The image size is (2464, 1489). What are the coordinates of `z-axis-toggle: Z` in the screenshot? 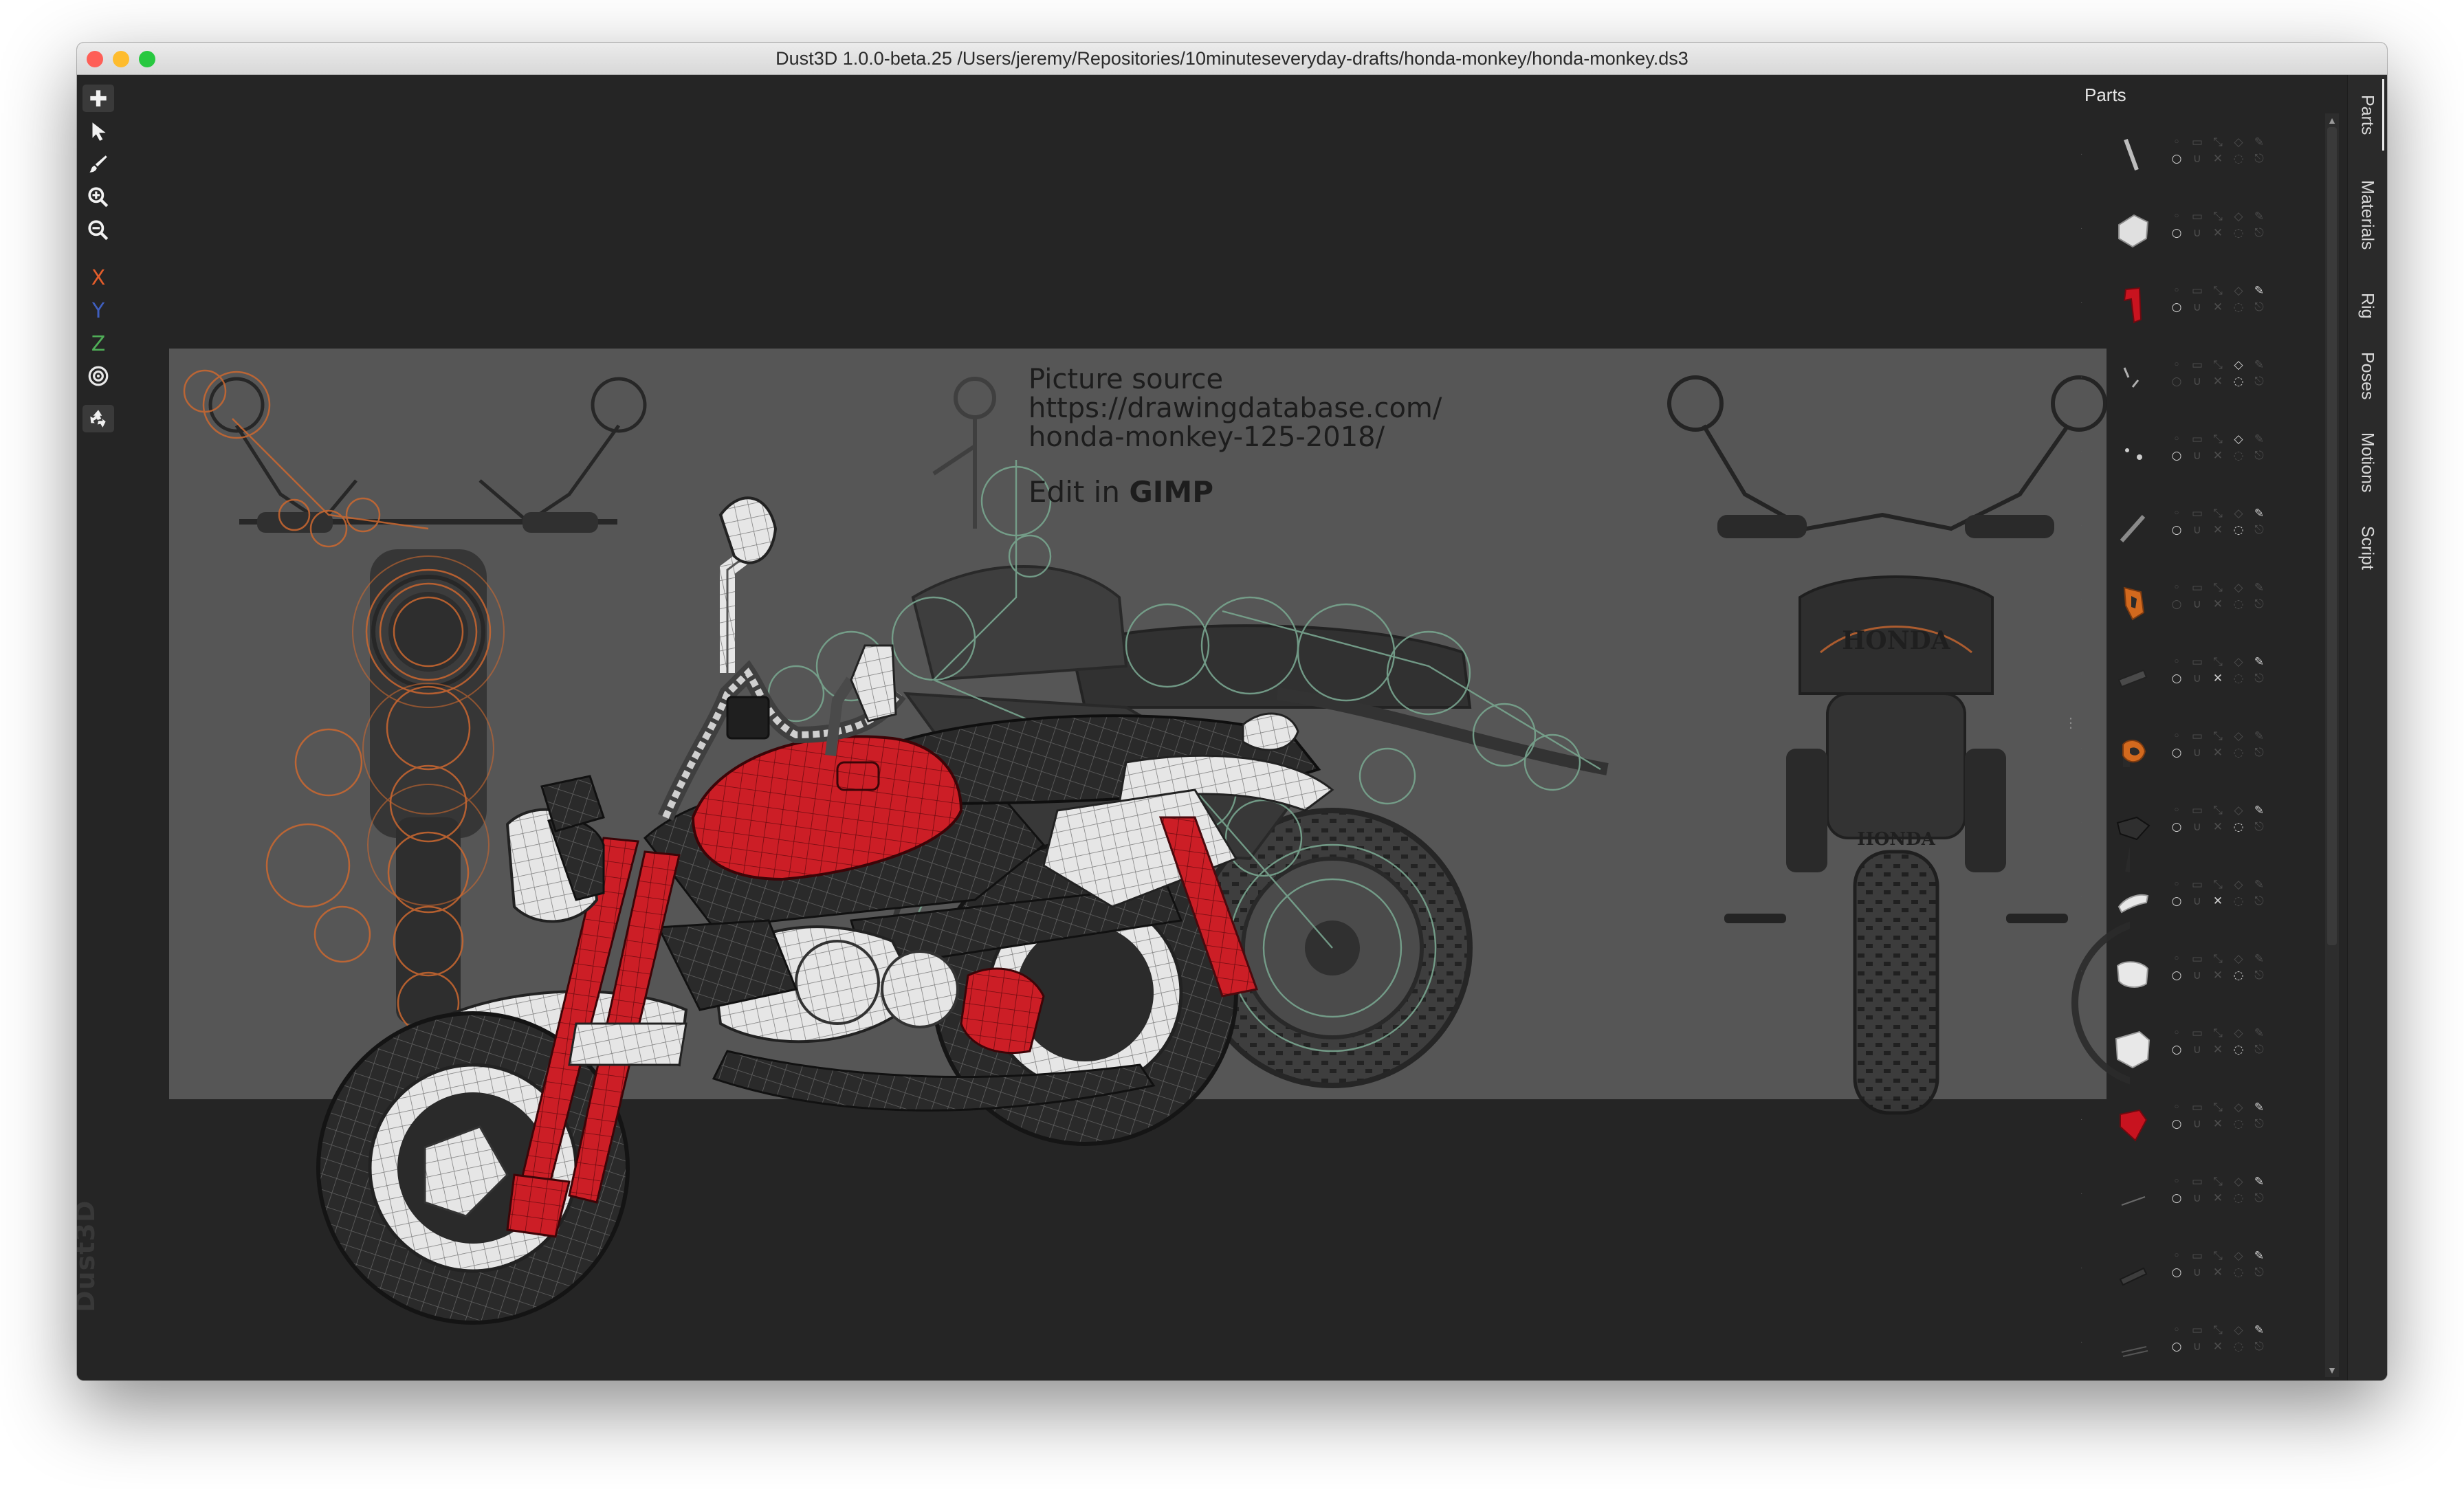 It's located at (98, 344).